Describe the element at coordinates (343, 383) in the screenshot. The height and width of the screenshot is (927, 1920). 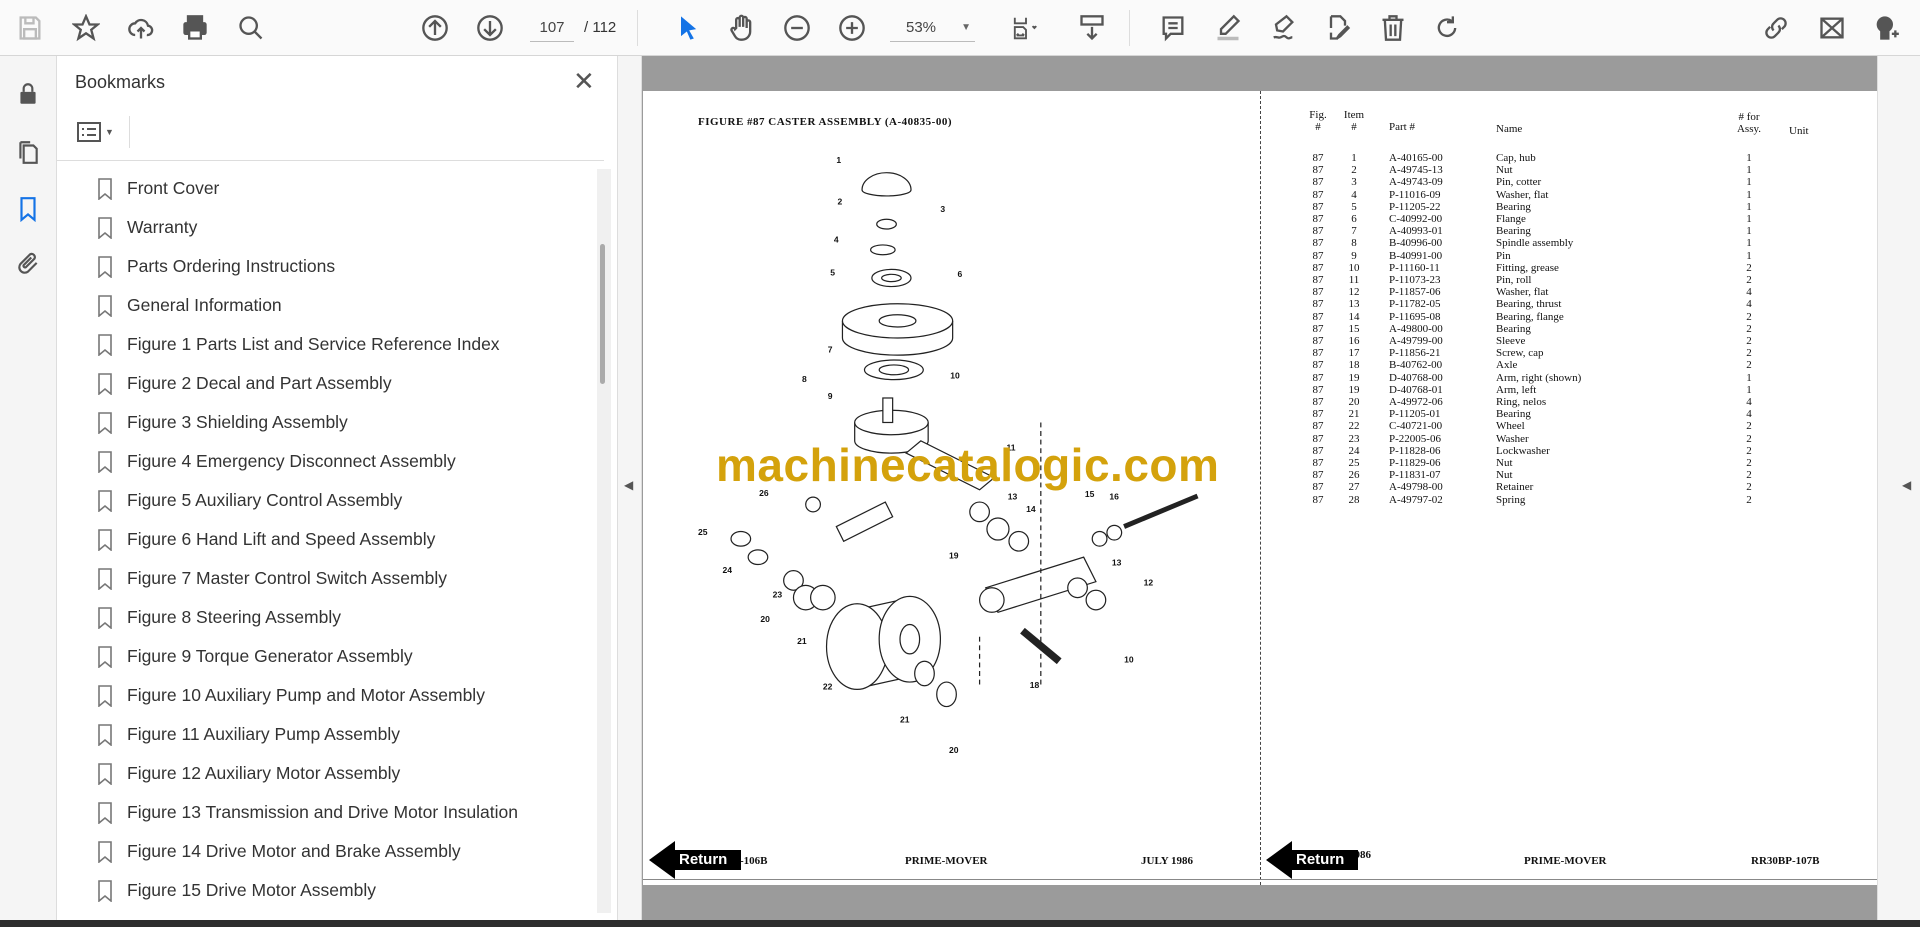
I see `bookmark-item: Figure 2 Decal and Part Assembly` at that location.